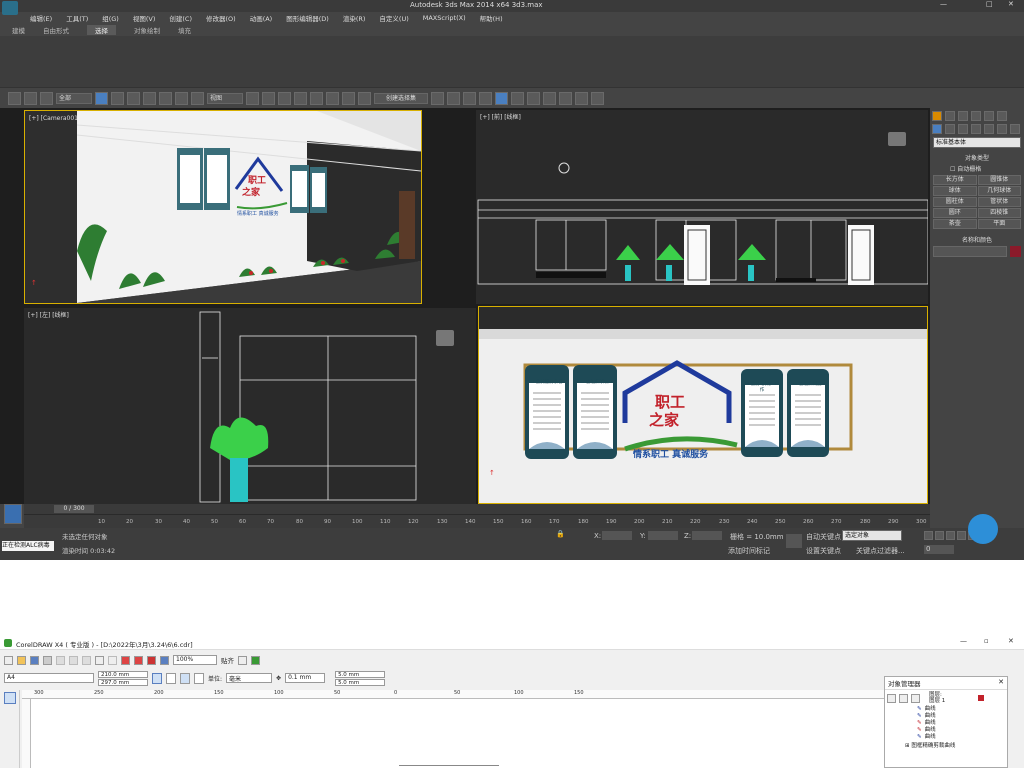  Describe the element at coordinates (149, 98) in the screenshot. I see `window-crossing-icon` at that location.